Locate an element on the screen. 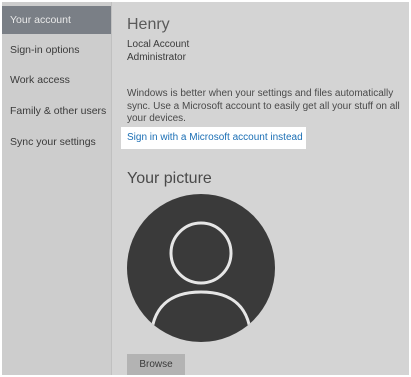 This screenshot has height=377, width=411. account-name: Henry is located at coordinates (148, 24).